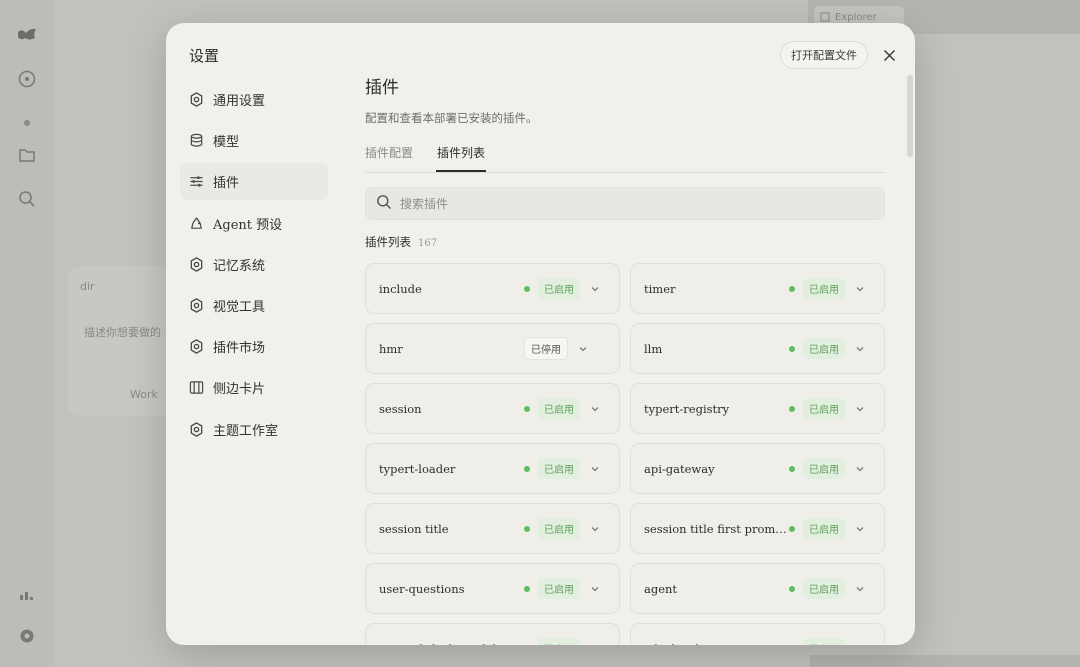 This screenshot has height=667, width=1080. What do you see at coordinates (630, 203) in the screenshot?
I see `search-input` at bounding box center [630, 203].